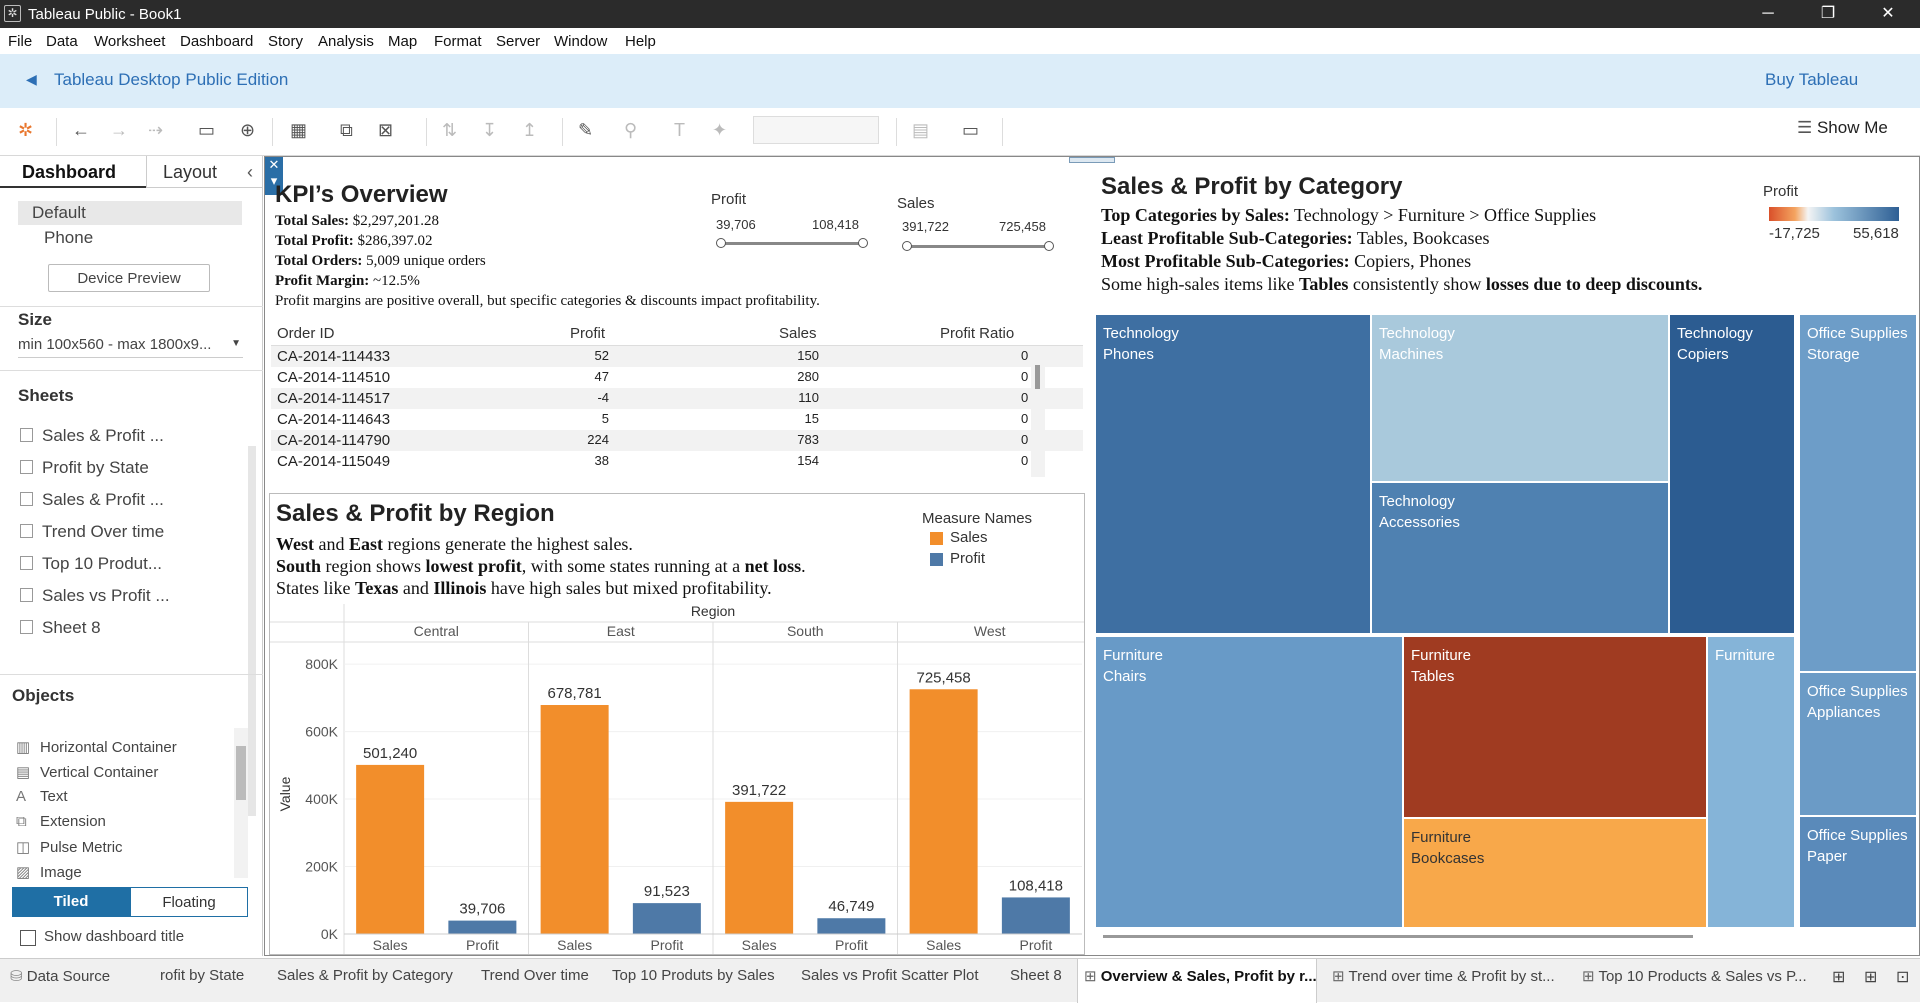 Image resolution: width=1920 pixels, height=1003 pixels. Describe the element at coordinates (73, 172) in the screenshot. I see `tab-dashboard: Dashboard` at that location.